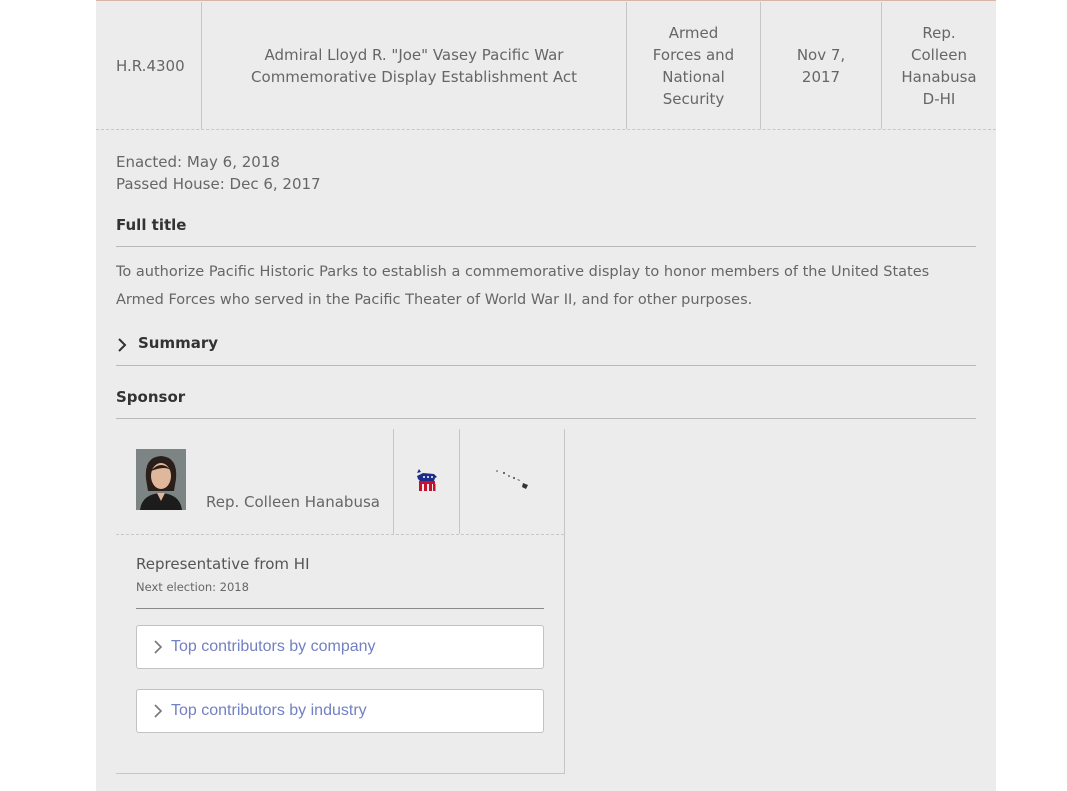 The height and width of the screenshot is (791, 1067). What do you see at coordinates (939, 65) in the screenshot?
I see `bill-sponsor: Rep. Colleen Hanabusa D-HI` at bounding box center [939, 65].